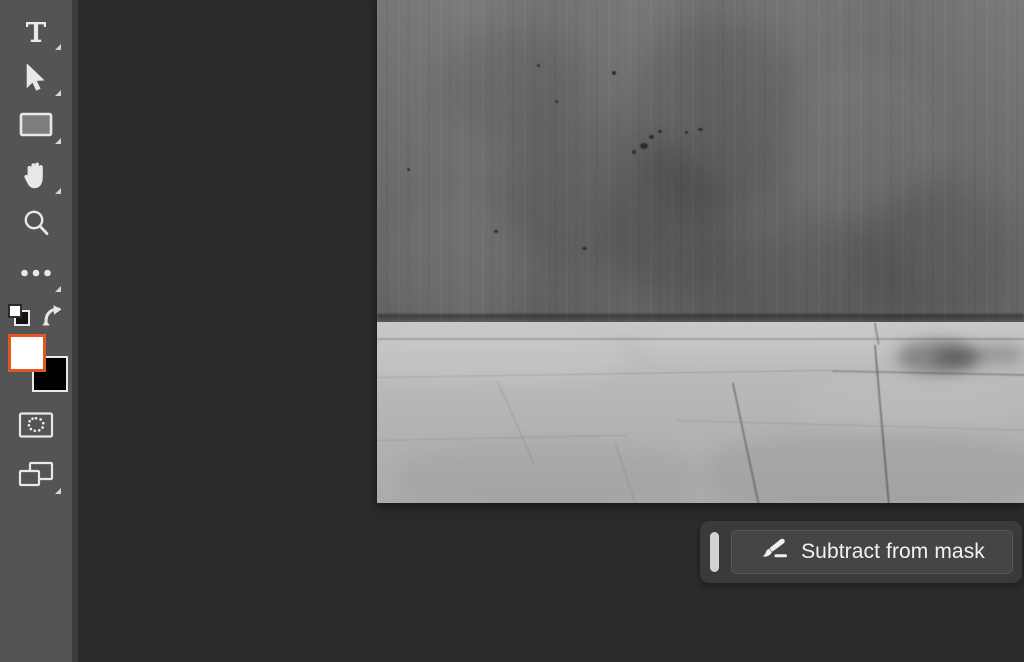 The height and width of the screenshot is (662, 1024). I want to click on rectangle-tool-icon, so click(36, 125).